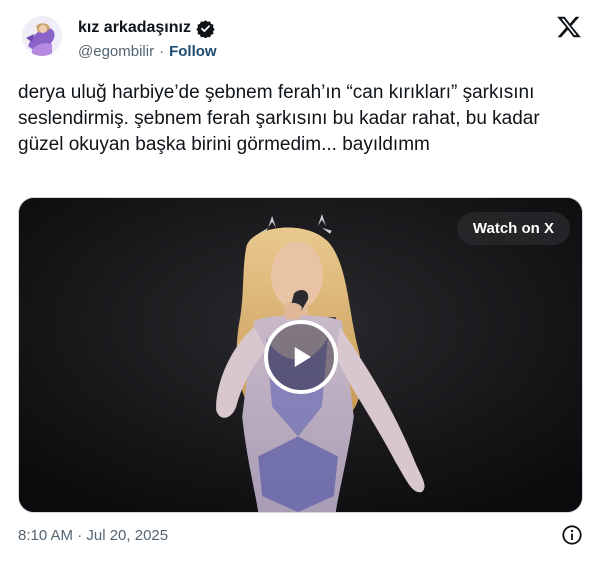 This screenshot has width=600, height=564. I want to click on info-icon, so click(572, 535).